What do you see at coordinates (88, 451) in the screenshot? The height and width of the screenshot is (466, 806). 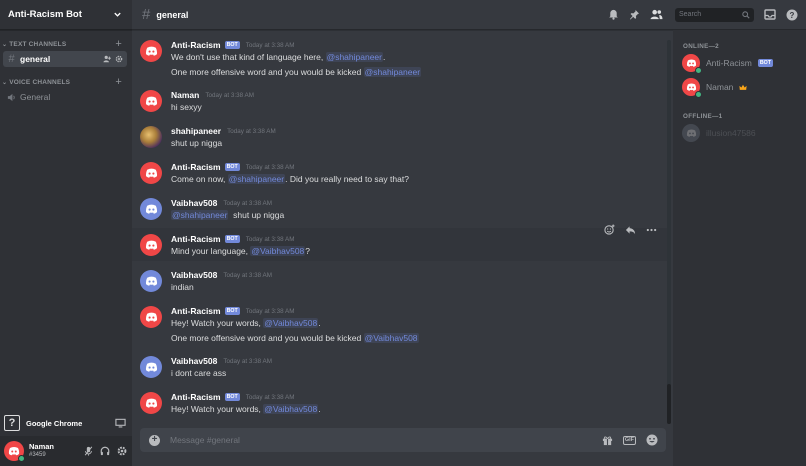 I see `mute-microphone-icon` at bounding box center [88, 451].